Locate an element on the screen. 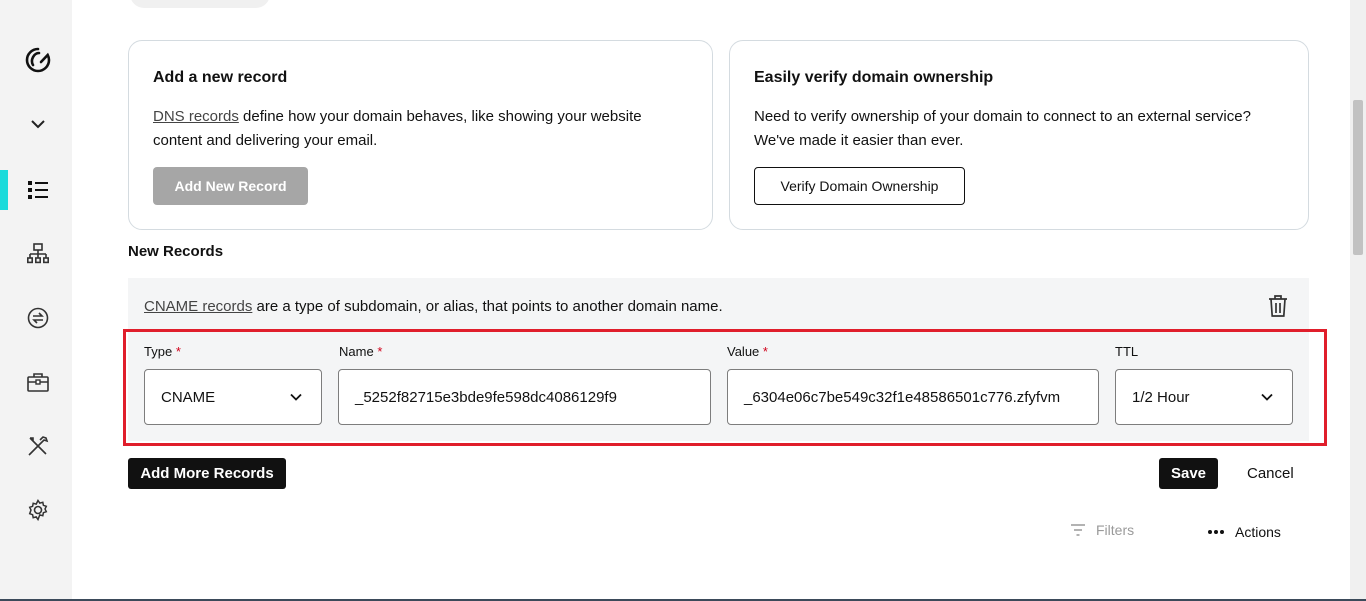 This screenshot has width=1366, height=601. filter-icon is located at coordinates (1078, 530).